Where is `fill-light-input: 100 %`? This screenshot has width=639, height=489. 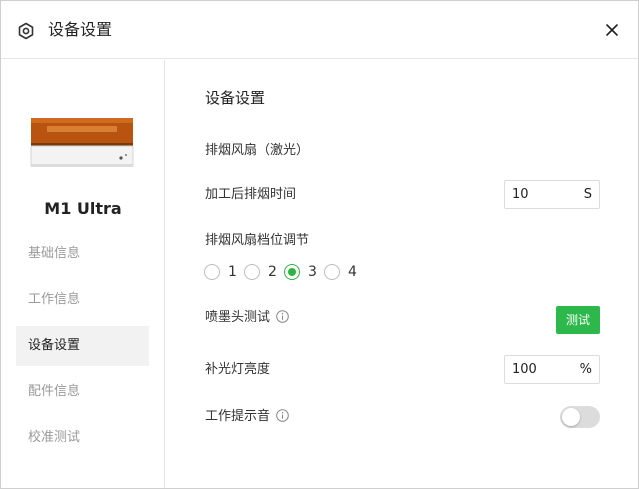 fill-light-input: 100 % is located at coordinates (552, 369).